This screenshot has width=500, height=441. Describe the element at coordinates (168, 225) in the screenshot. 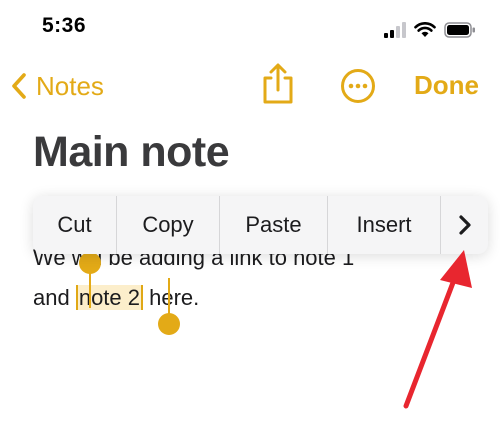

I see `copy-menu-item: Copy` at that location.